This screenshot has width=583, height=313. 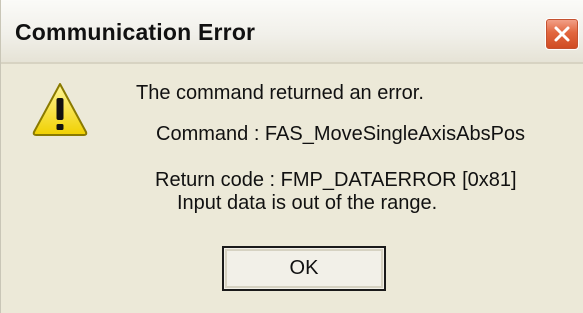 What do you see at coordinates (280, 93) in the screenshot?
I see `error-message: The command returned an error.` at bounding box center [280, 93].